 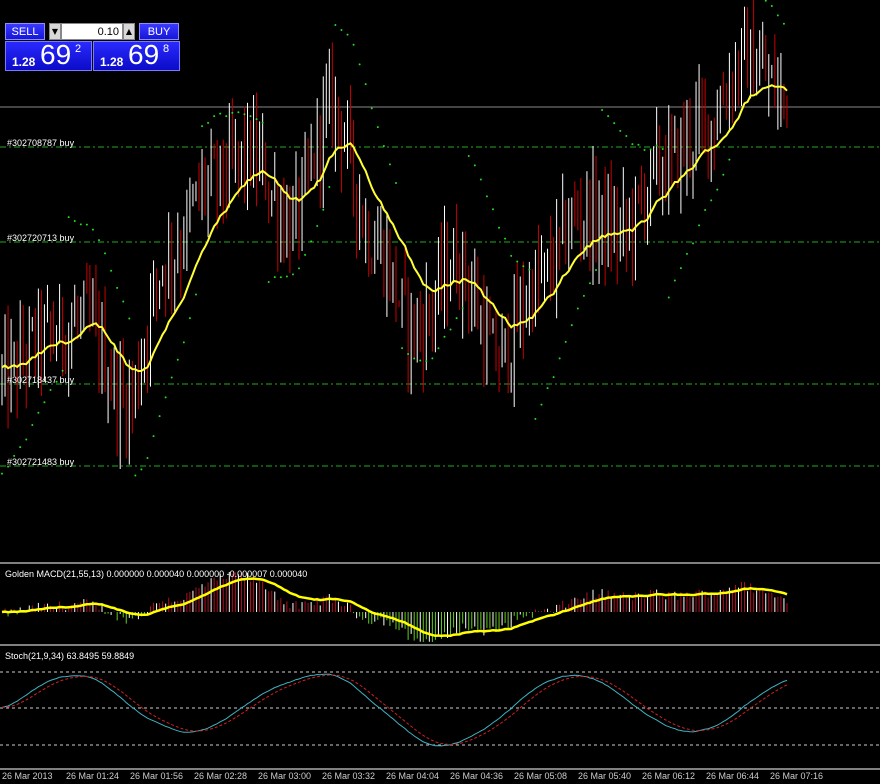 I want to click on sell-price-box: 1.28 69 2, so click(x=48, y=55).